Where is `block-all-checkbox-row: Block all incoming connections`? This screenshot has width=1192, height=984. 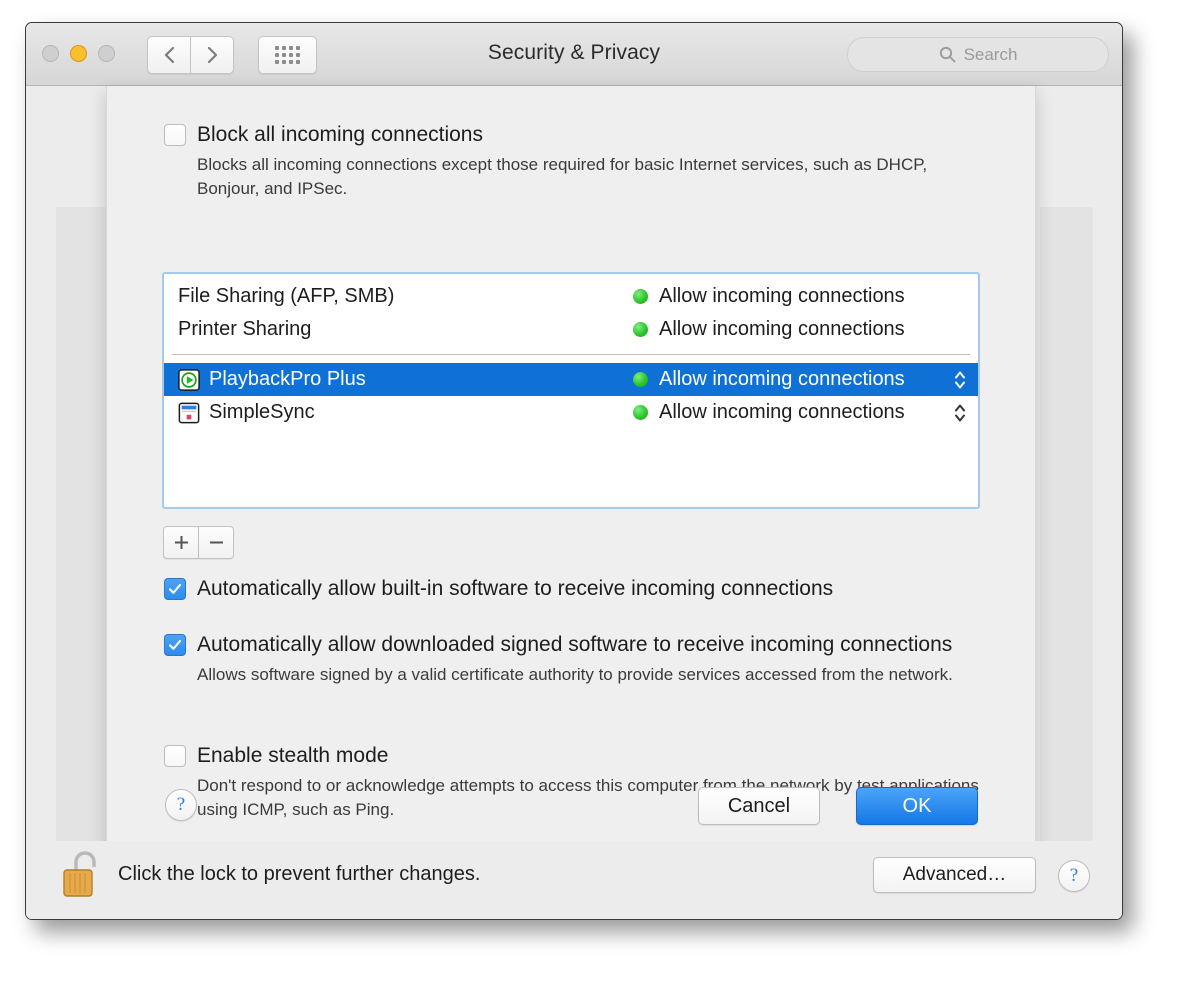
block-all-checkbox-row: Block all incoming connections is located at coordinates (575, 134).